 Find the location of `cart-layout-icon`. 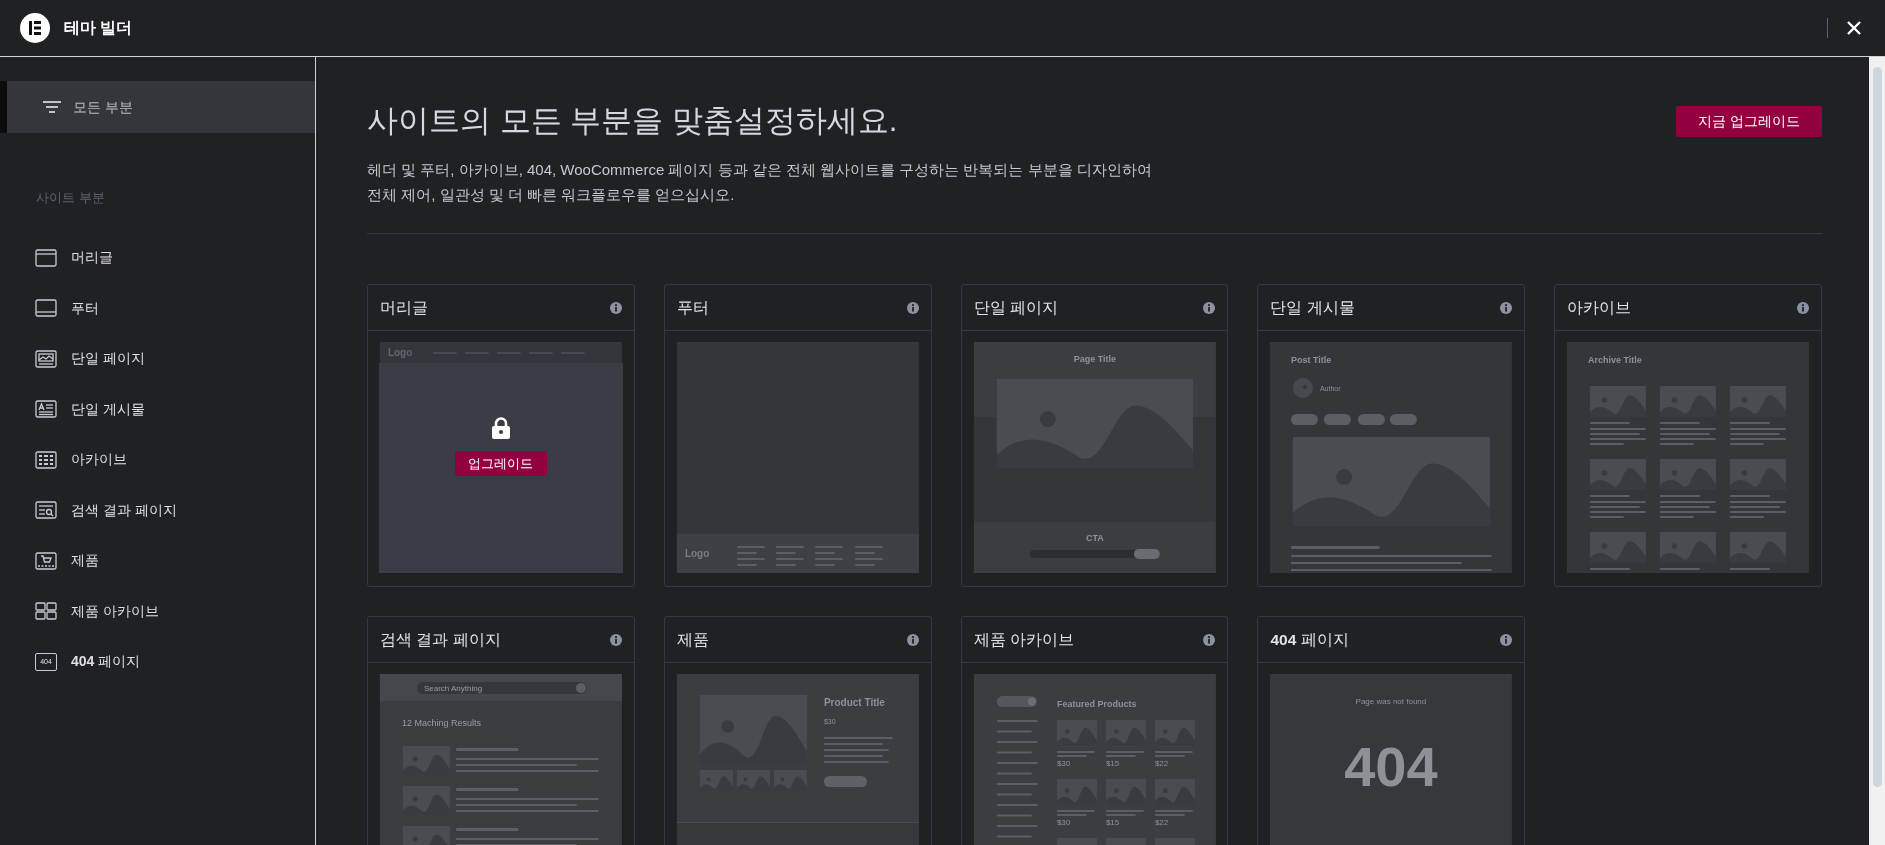

cart-layout-icon is located at coordinates (46, 560).